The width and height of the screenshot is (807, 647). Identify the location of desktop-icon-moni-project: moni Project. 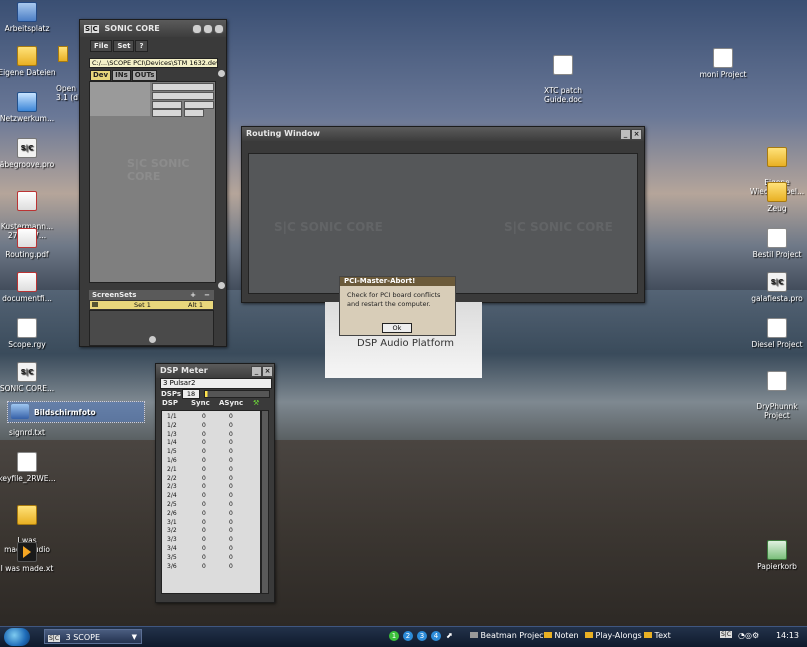
(723, 63).